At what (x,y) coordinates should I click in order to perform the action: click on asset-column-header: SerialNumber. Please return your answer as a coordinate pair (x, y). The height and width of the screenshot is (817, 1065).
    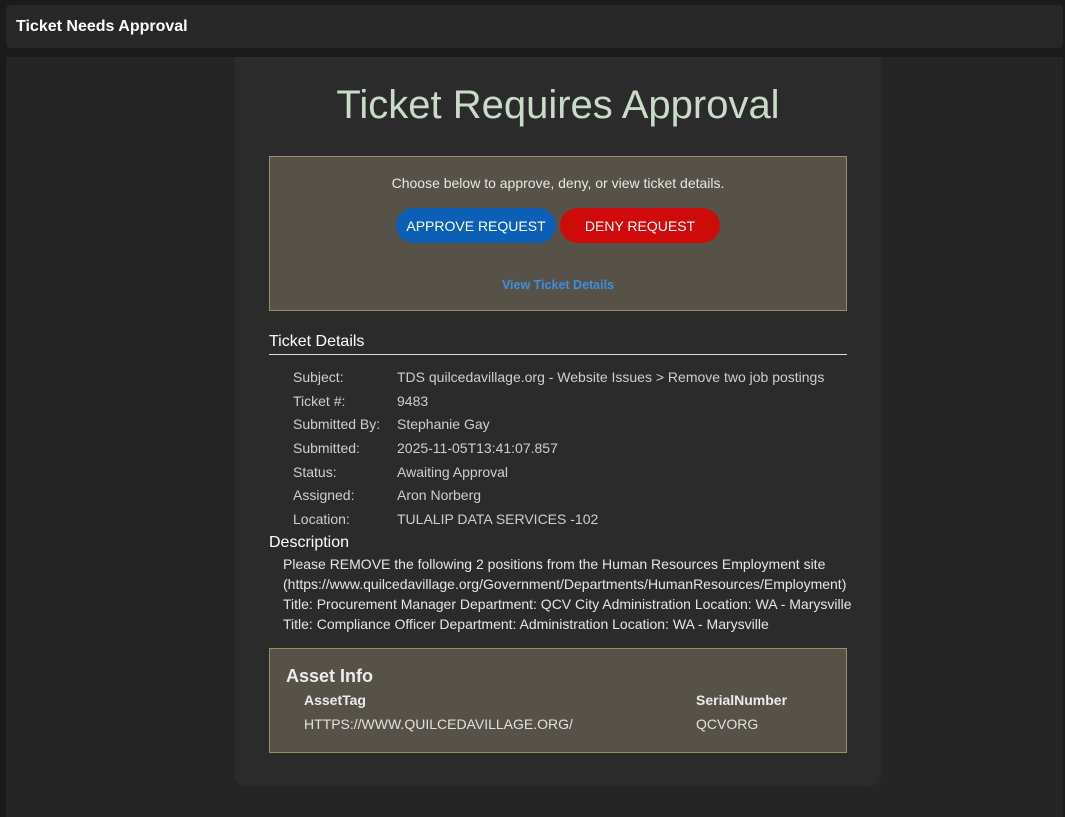
    Looking at the image, I should click on (742, 700).